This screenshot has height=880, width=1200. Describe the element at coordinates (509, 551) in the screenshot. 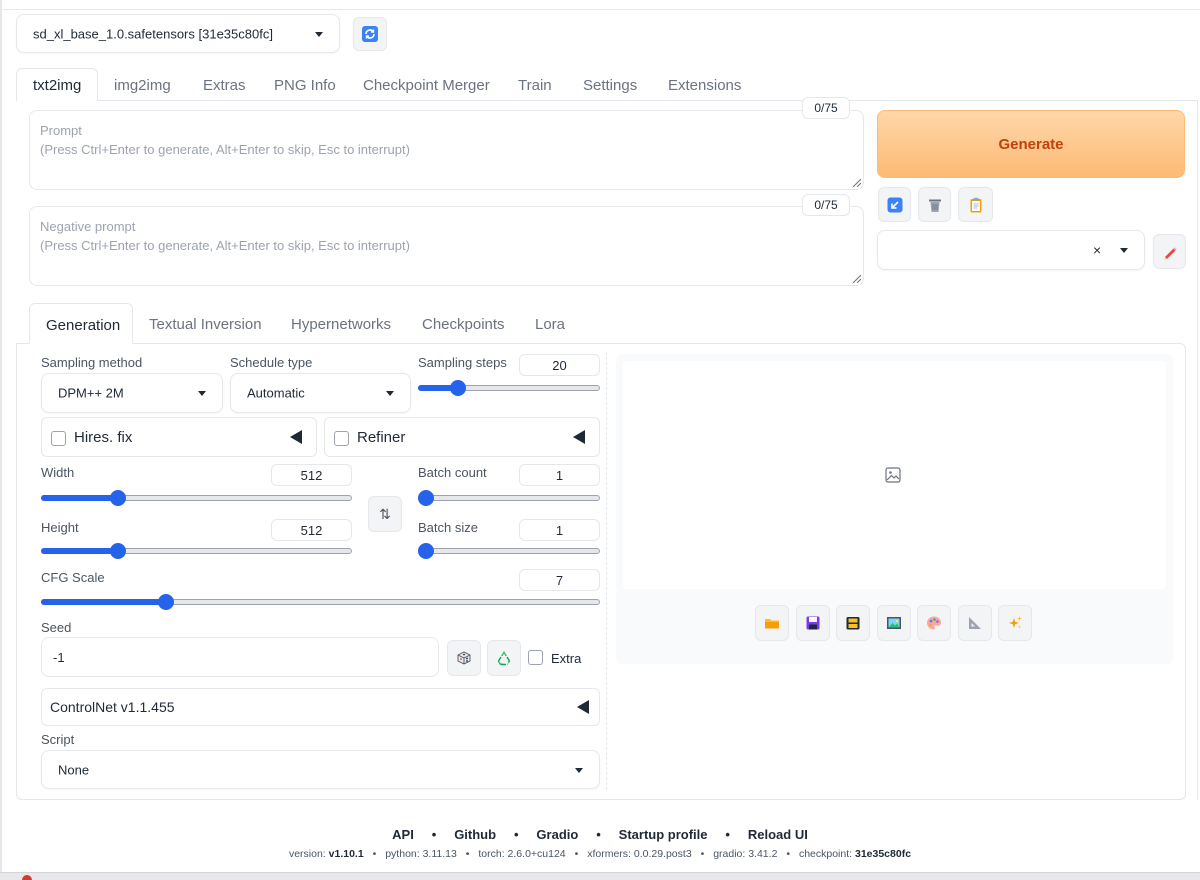

I see `batch-size-slider` at that location.